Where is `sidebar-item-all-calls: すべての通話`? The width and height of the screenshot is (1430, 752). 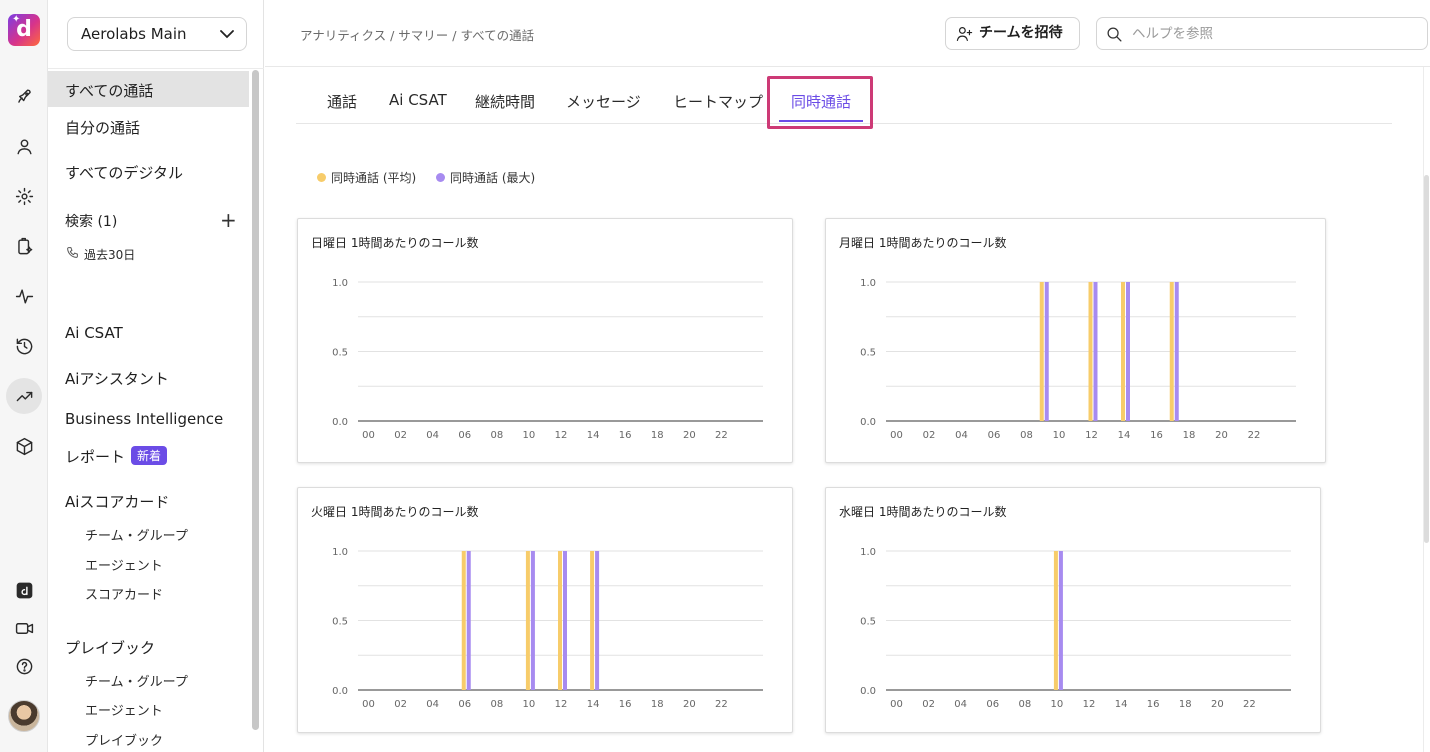
sidebar-item-all-calls: すべての通話 is located at coordinates (109, 90).